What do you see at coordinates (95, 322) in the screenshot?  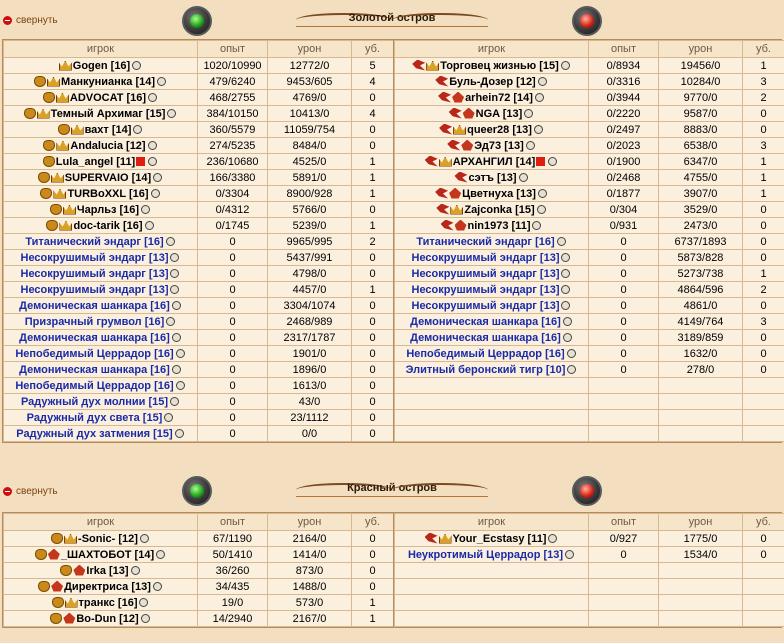 I see `player-name: Призрачный грумвол [16]` at bounding box center [95, 322].